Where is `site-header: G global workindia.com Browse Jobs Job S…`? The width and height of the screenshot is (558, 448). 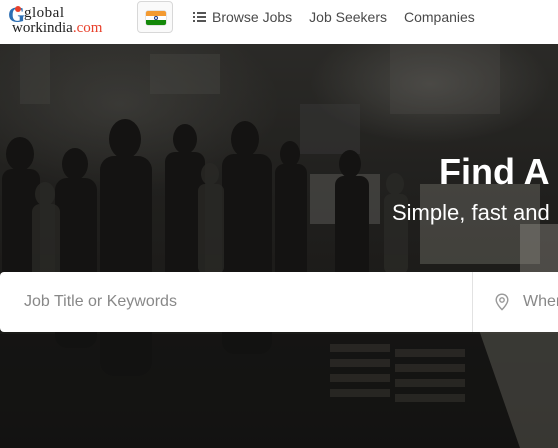 site-header: G global workindia.com Browse Jobs Job S… is located at coordinates (279, 22).